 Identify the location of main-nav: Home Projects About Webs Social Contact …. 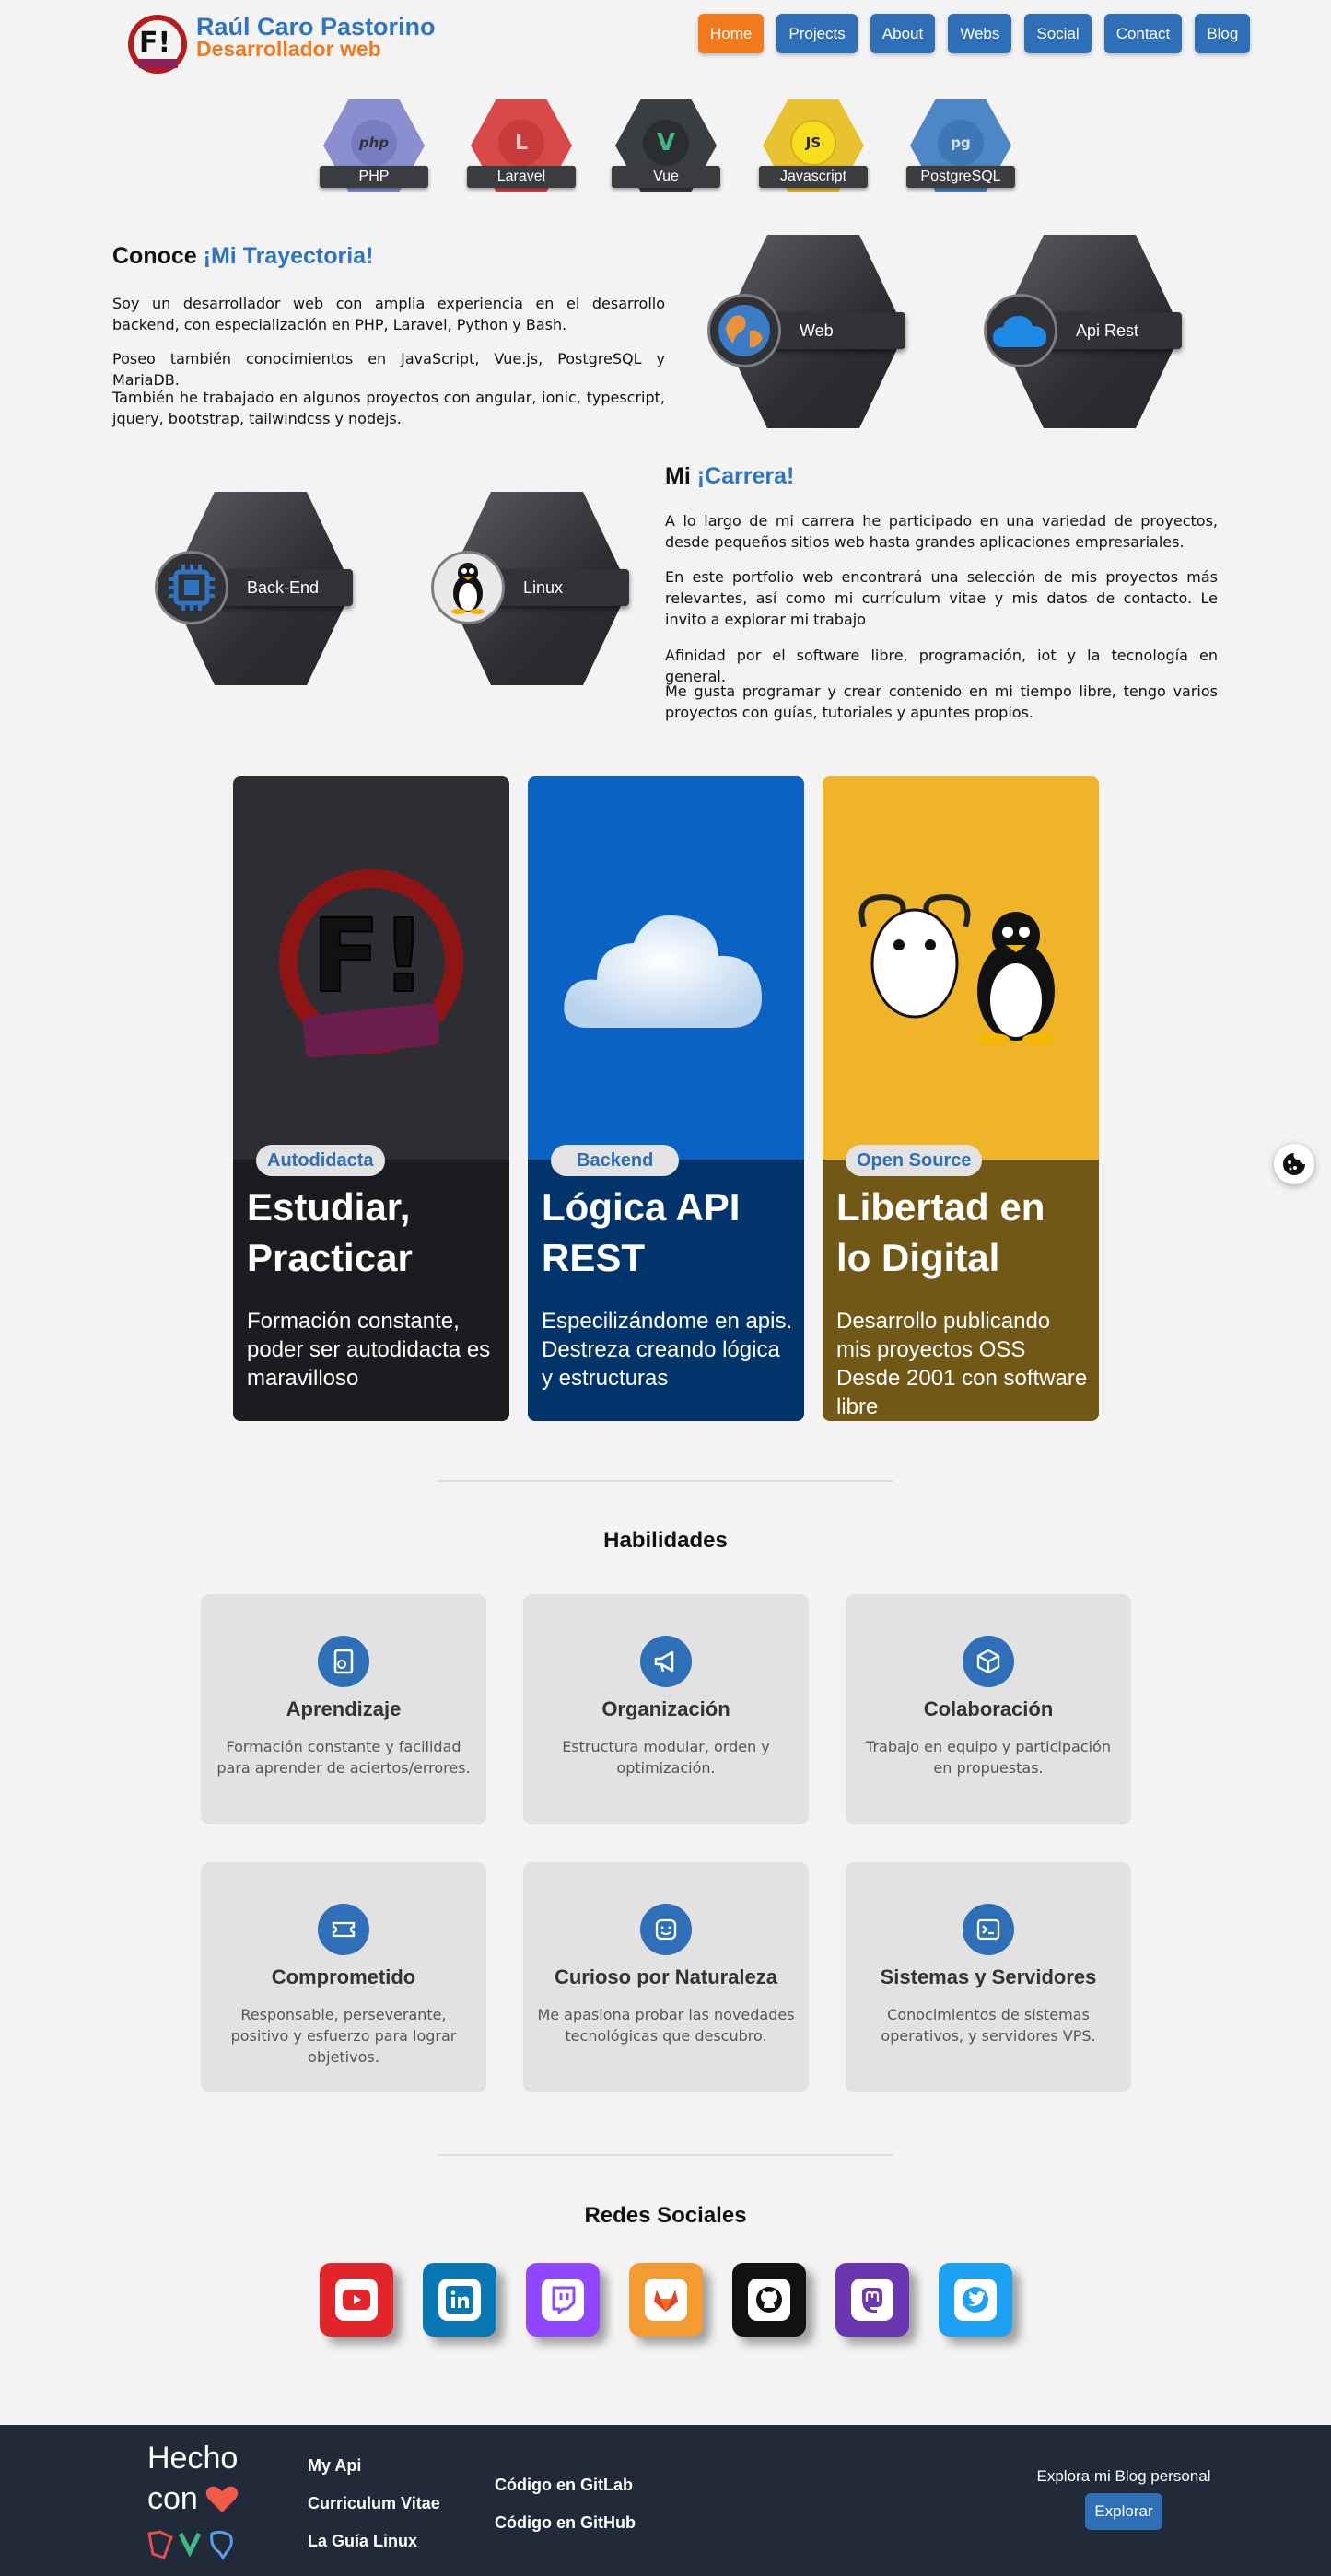
(974, 33).